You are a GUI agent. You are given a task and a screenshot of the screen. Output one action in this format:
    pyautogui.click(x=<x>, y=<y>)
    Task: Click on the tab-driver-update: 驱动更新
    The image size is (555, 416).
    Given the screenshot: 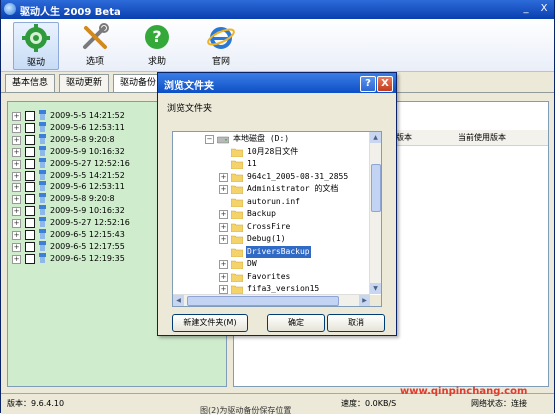 What is the action you would take?
    pyautogui.click(x=84, y=83)
    